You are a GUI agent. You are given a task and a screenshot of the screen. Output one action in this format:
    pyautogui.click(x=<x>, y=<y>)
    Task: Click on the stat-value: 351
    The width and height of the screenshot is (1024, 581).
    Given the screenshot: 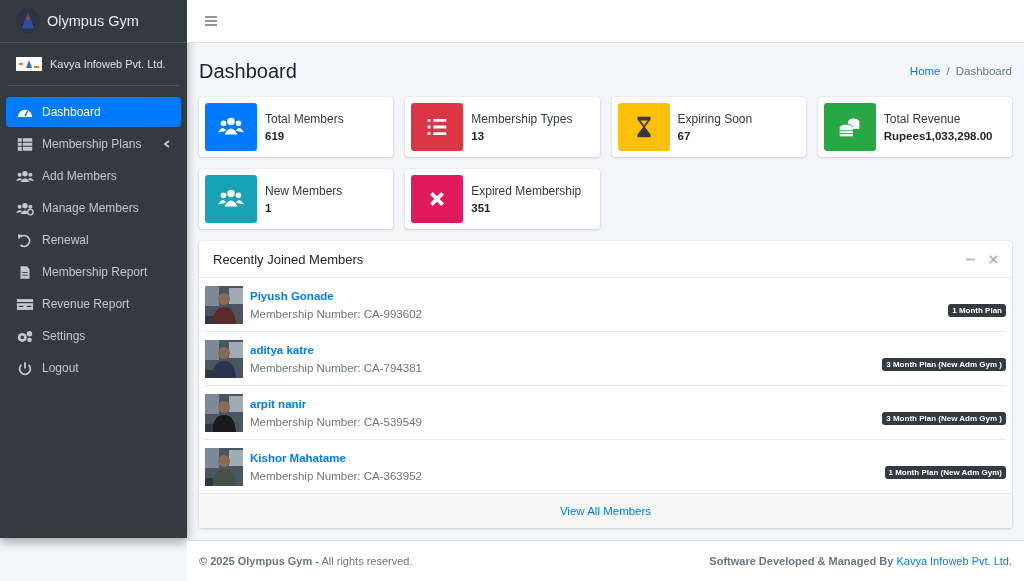 What is the action you would take?
    pyautogui.click(x=481, y=208)
    